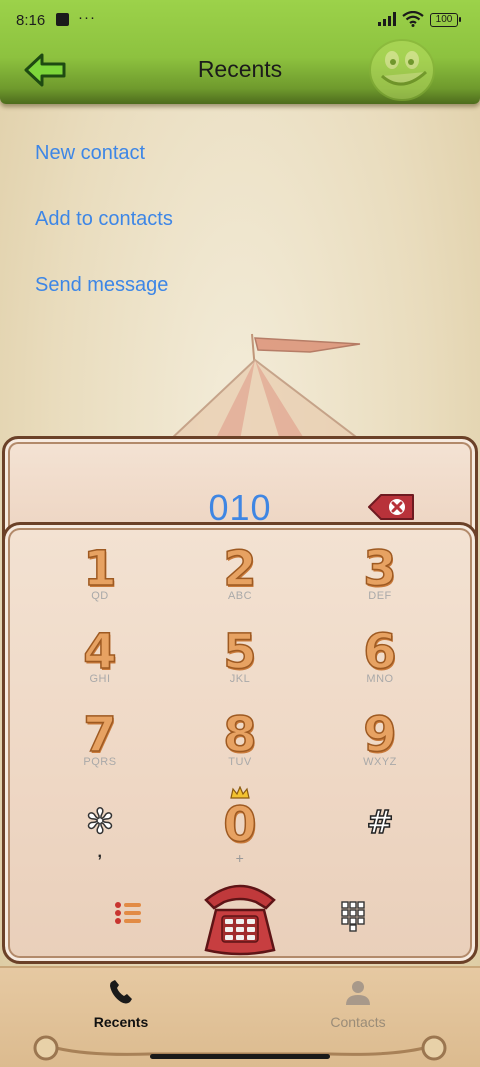  I want to click on key-1: 1 QD, so click(100, 580).